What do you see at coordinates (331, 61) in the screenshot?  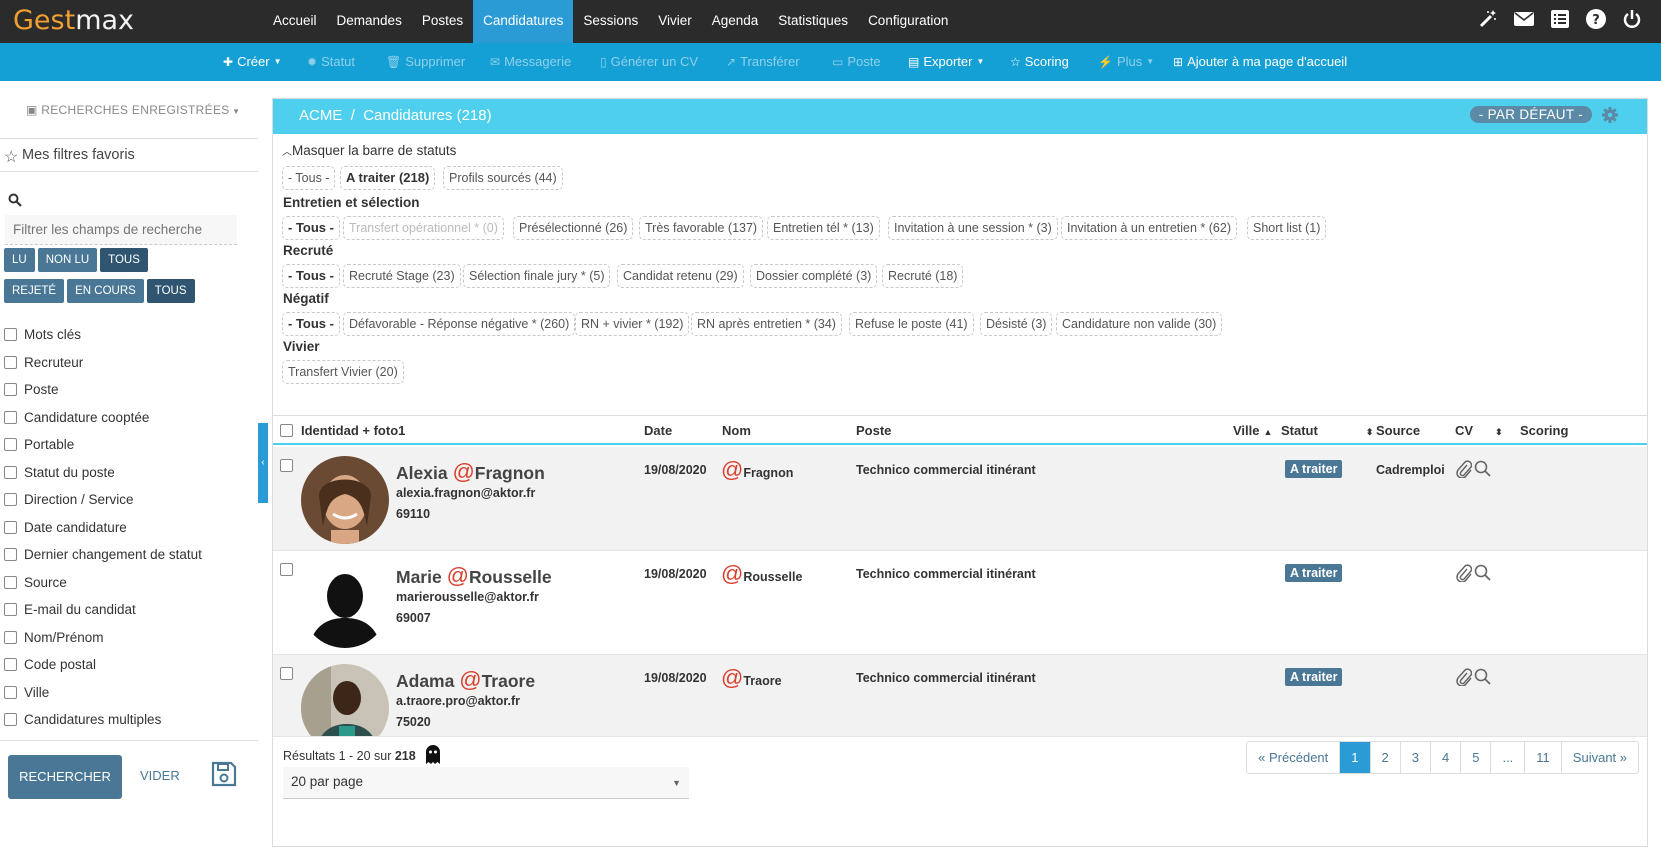 I see `status-button: ✹ Statut` at bounding box center [331, 61].